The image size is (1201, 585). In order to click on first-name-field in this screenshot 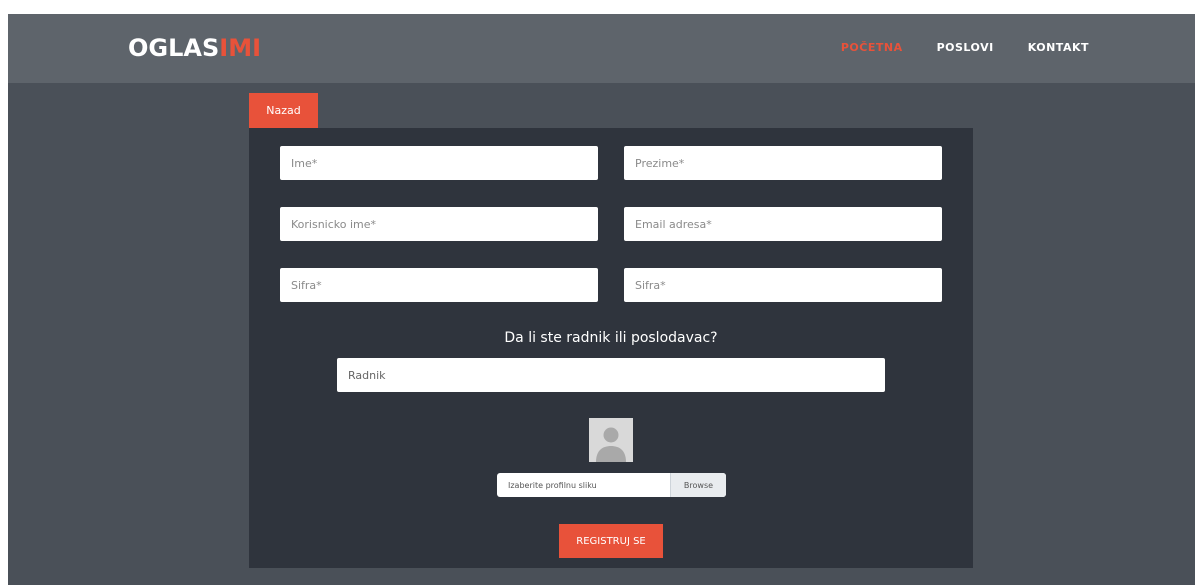, I will do `click(439, 163)`.